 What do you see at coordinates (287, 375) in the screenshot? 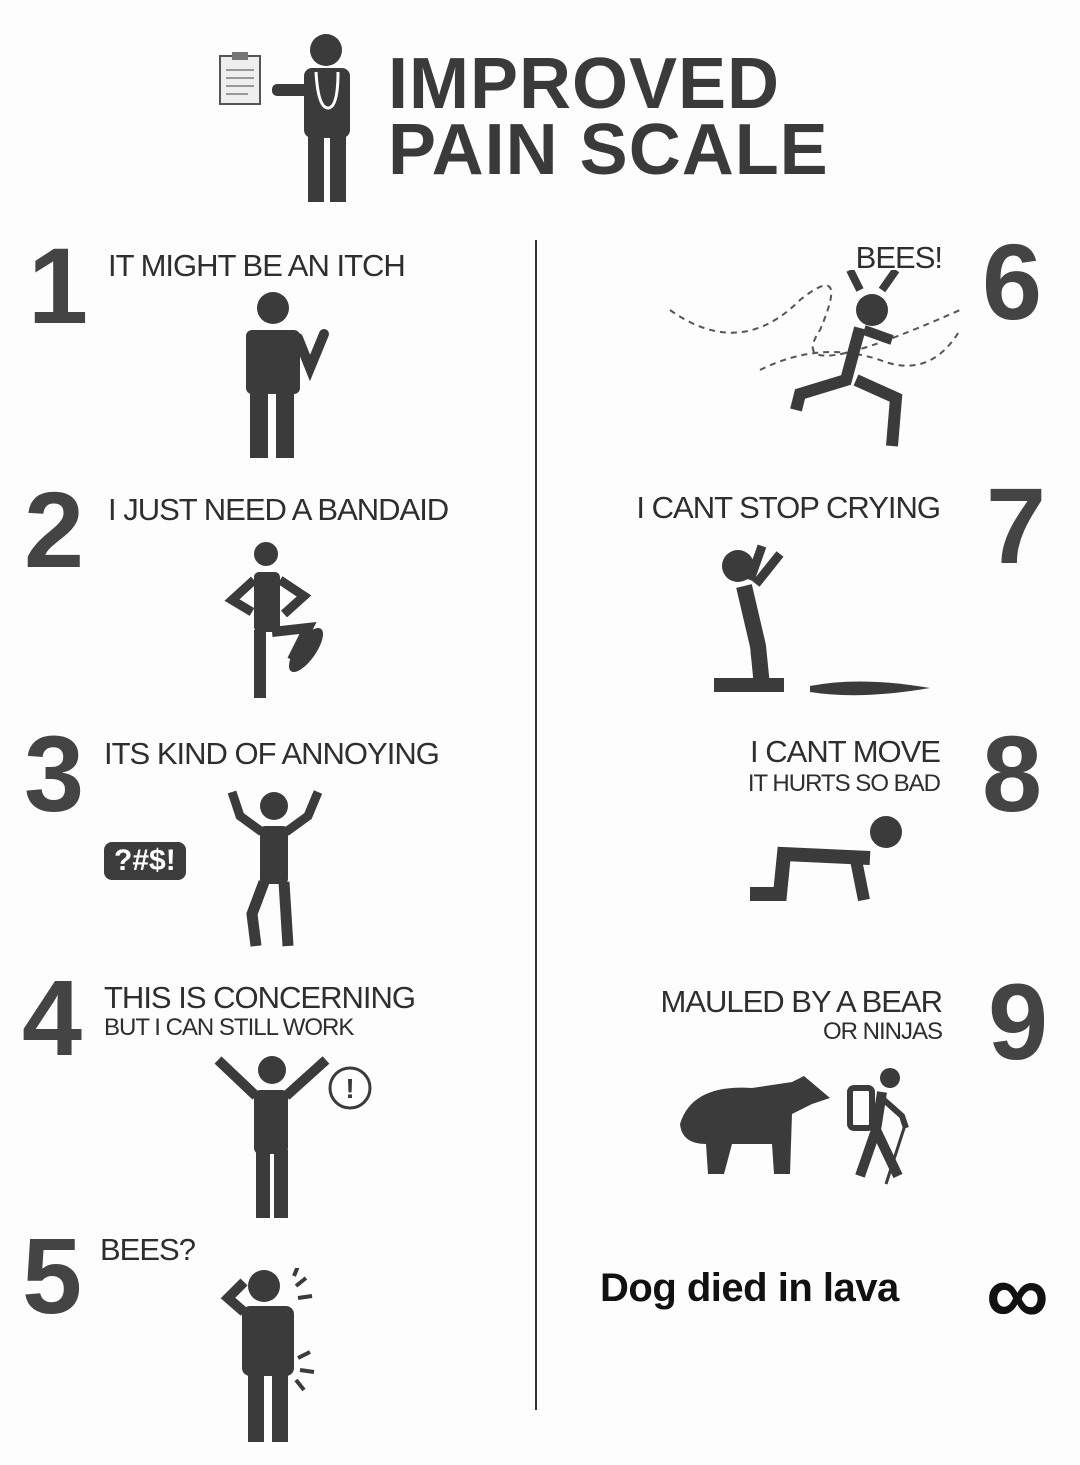
I see `itch-figure-icon` at bounding box center [287, 375].